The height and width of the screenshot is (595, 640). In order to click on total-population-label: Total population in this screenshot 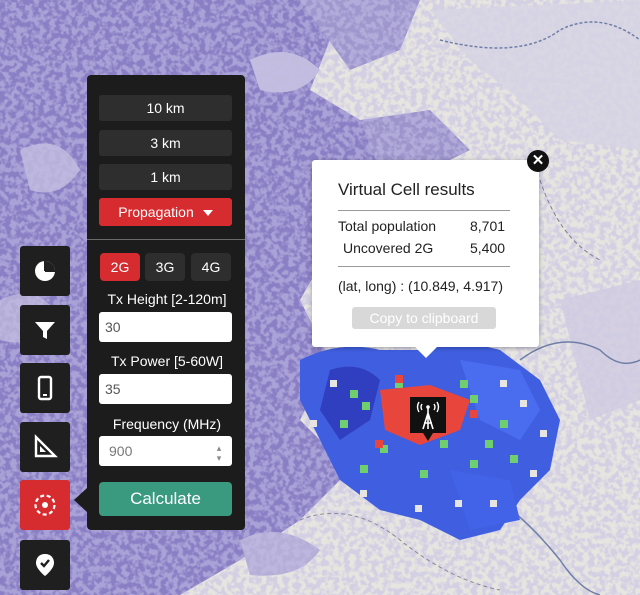, I will do `click(387, 226)`.